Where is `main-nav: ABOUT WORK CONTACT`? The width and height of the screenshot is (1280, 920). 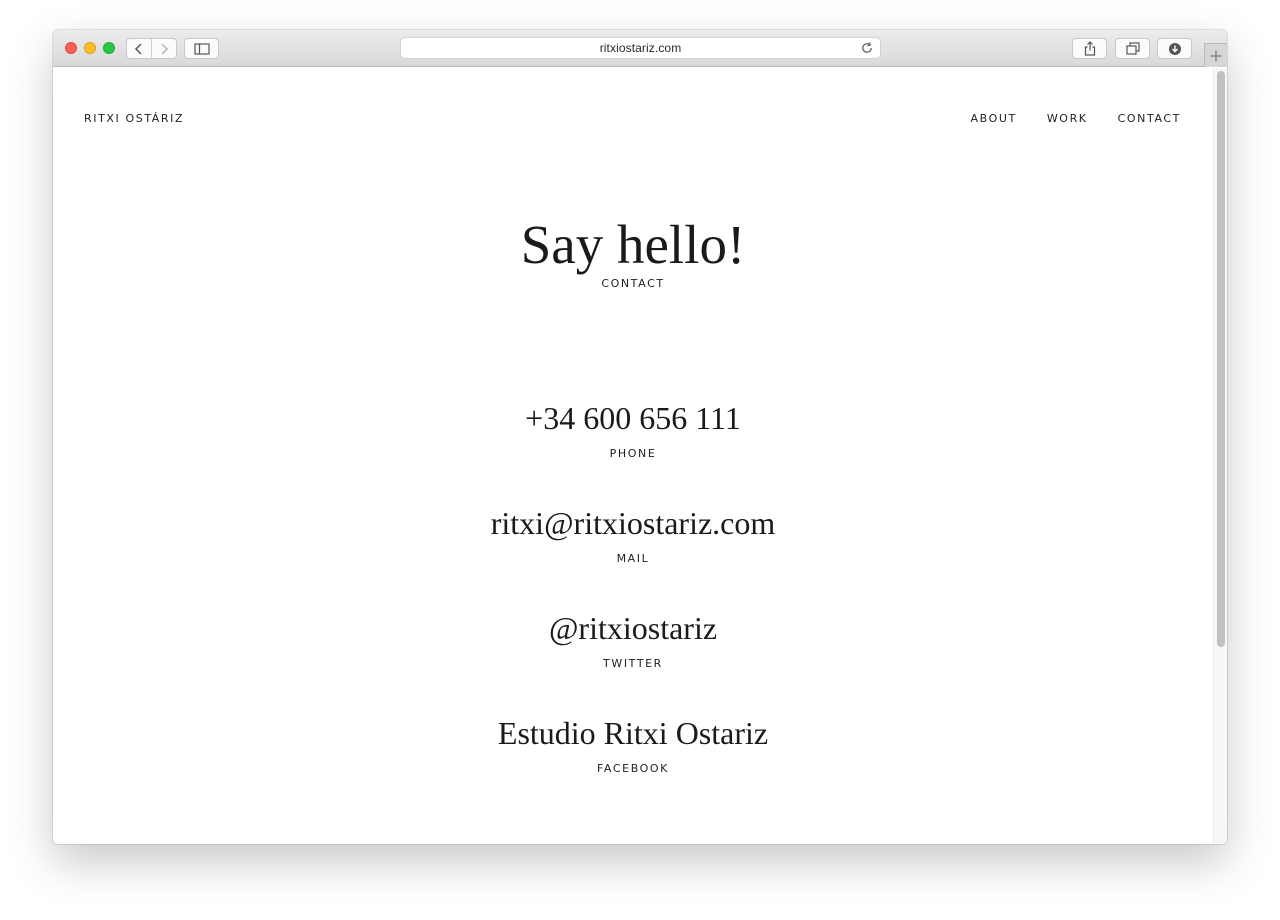 main-nav: ABOUT WORK CONTACT is located at coordinates (1076, 119).